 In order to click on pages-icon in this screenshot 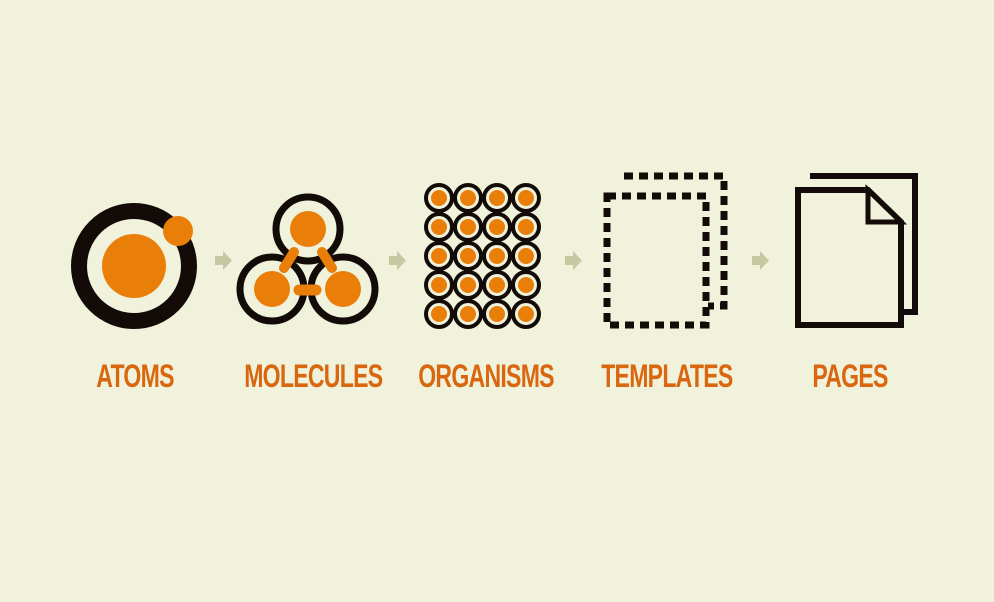, I will do `click(856, 250)`.